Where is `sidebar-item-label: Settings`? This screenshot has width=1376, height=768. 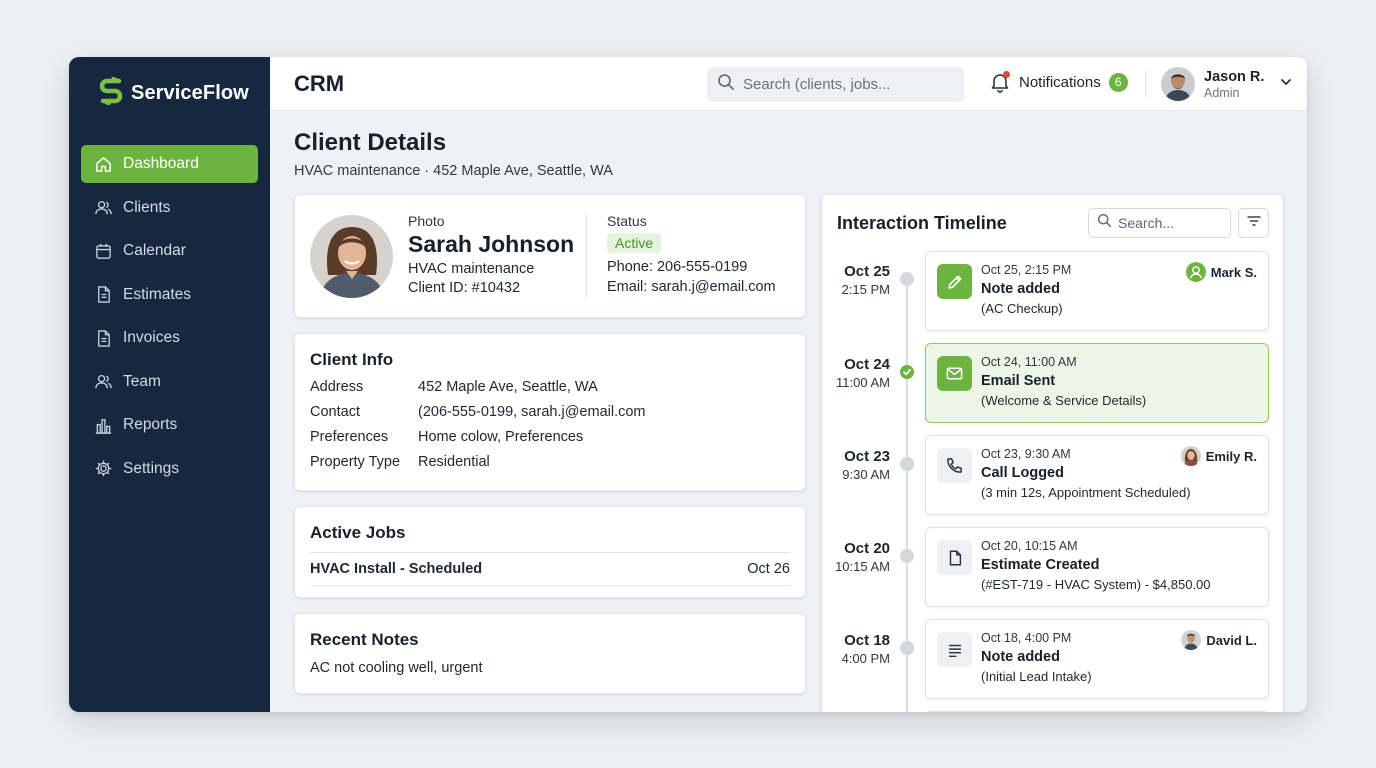
sidebar-item-label: Settings is located at coordinates (151, 468).